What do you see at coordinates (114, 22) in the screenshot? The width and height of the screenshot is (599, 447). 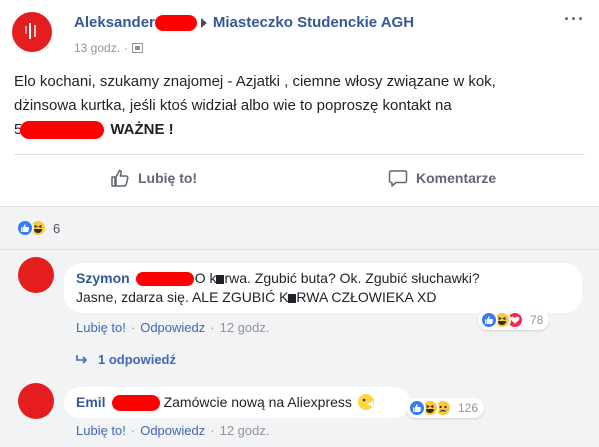 I see `author-name: Aleksander` at bounding box center [114, 22].